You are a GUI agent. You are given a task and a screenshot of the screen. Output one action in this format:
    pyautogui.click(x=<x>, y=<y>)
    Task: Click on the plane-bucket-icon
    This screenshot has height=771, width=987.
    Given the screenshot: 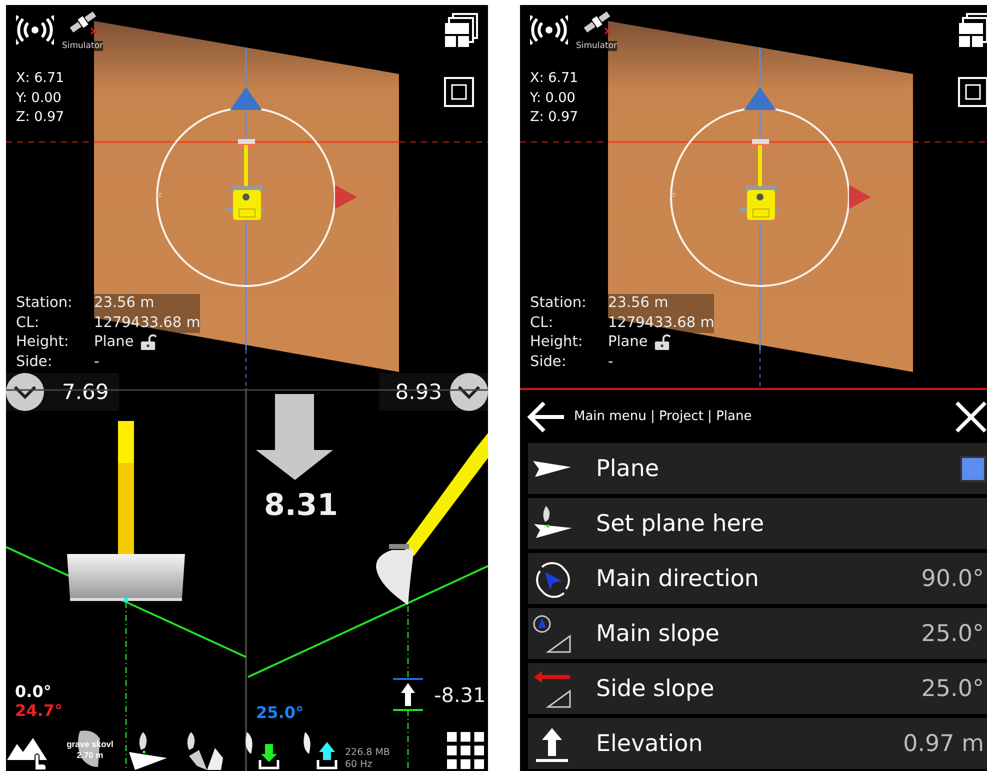 What is the action you would take?
    pyautogui.click(x=147, y=750)
    